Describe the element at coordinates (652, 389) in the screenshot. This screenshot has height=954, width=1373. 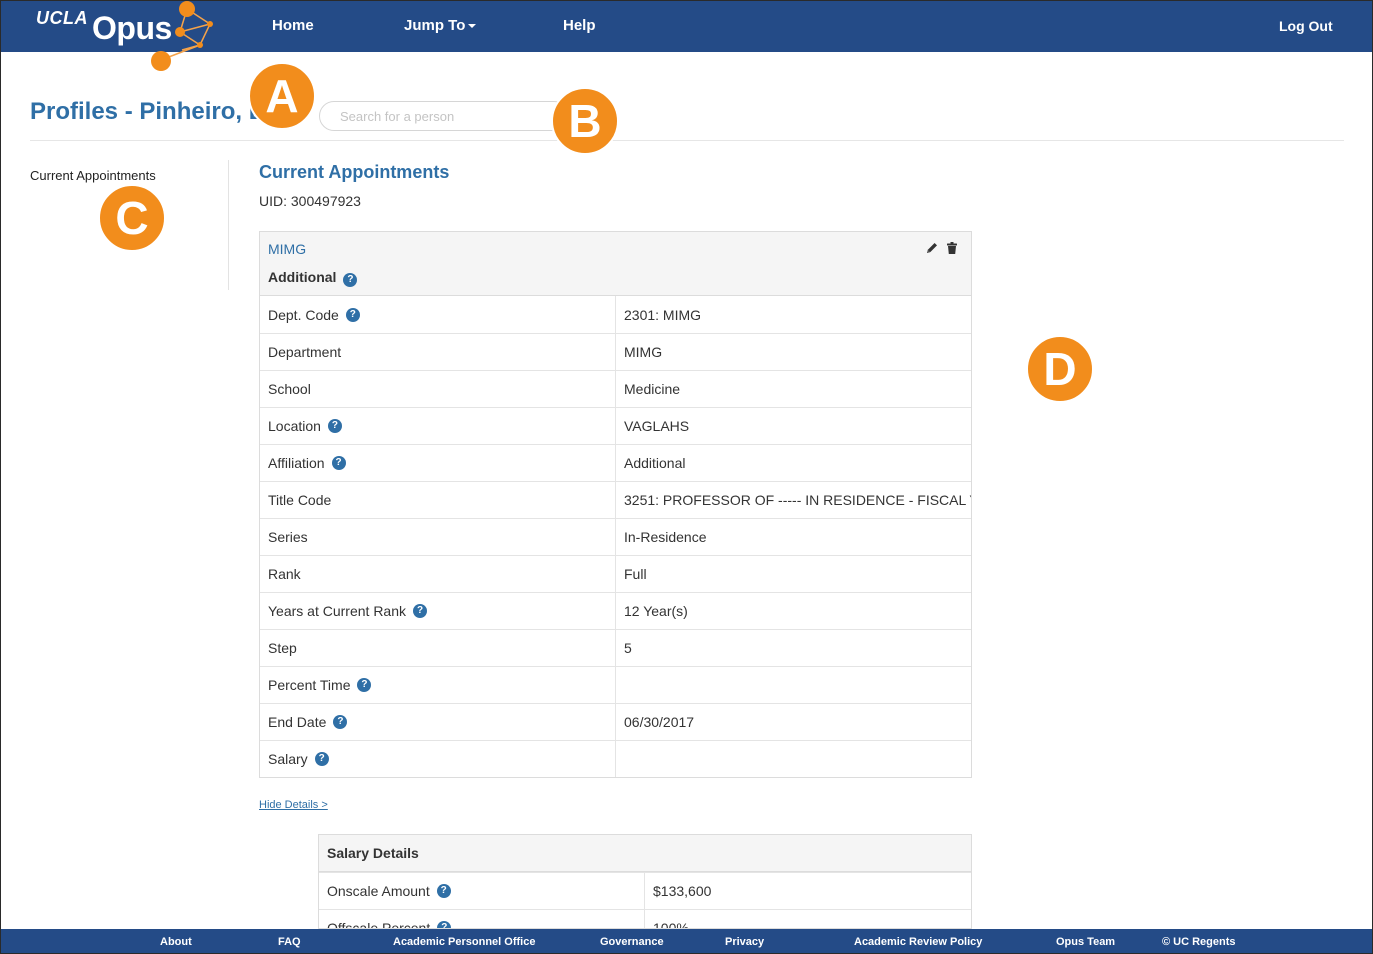
I see `row-value: Medicine` at that location.